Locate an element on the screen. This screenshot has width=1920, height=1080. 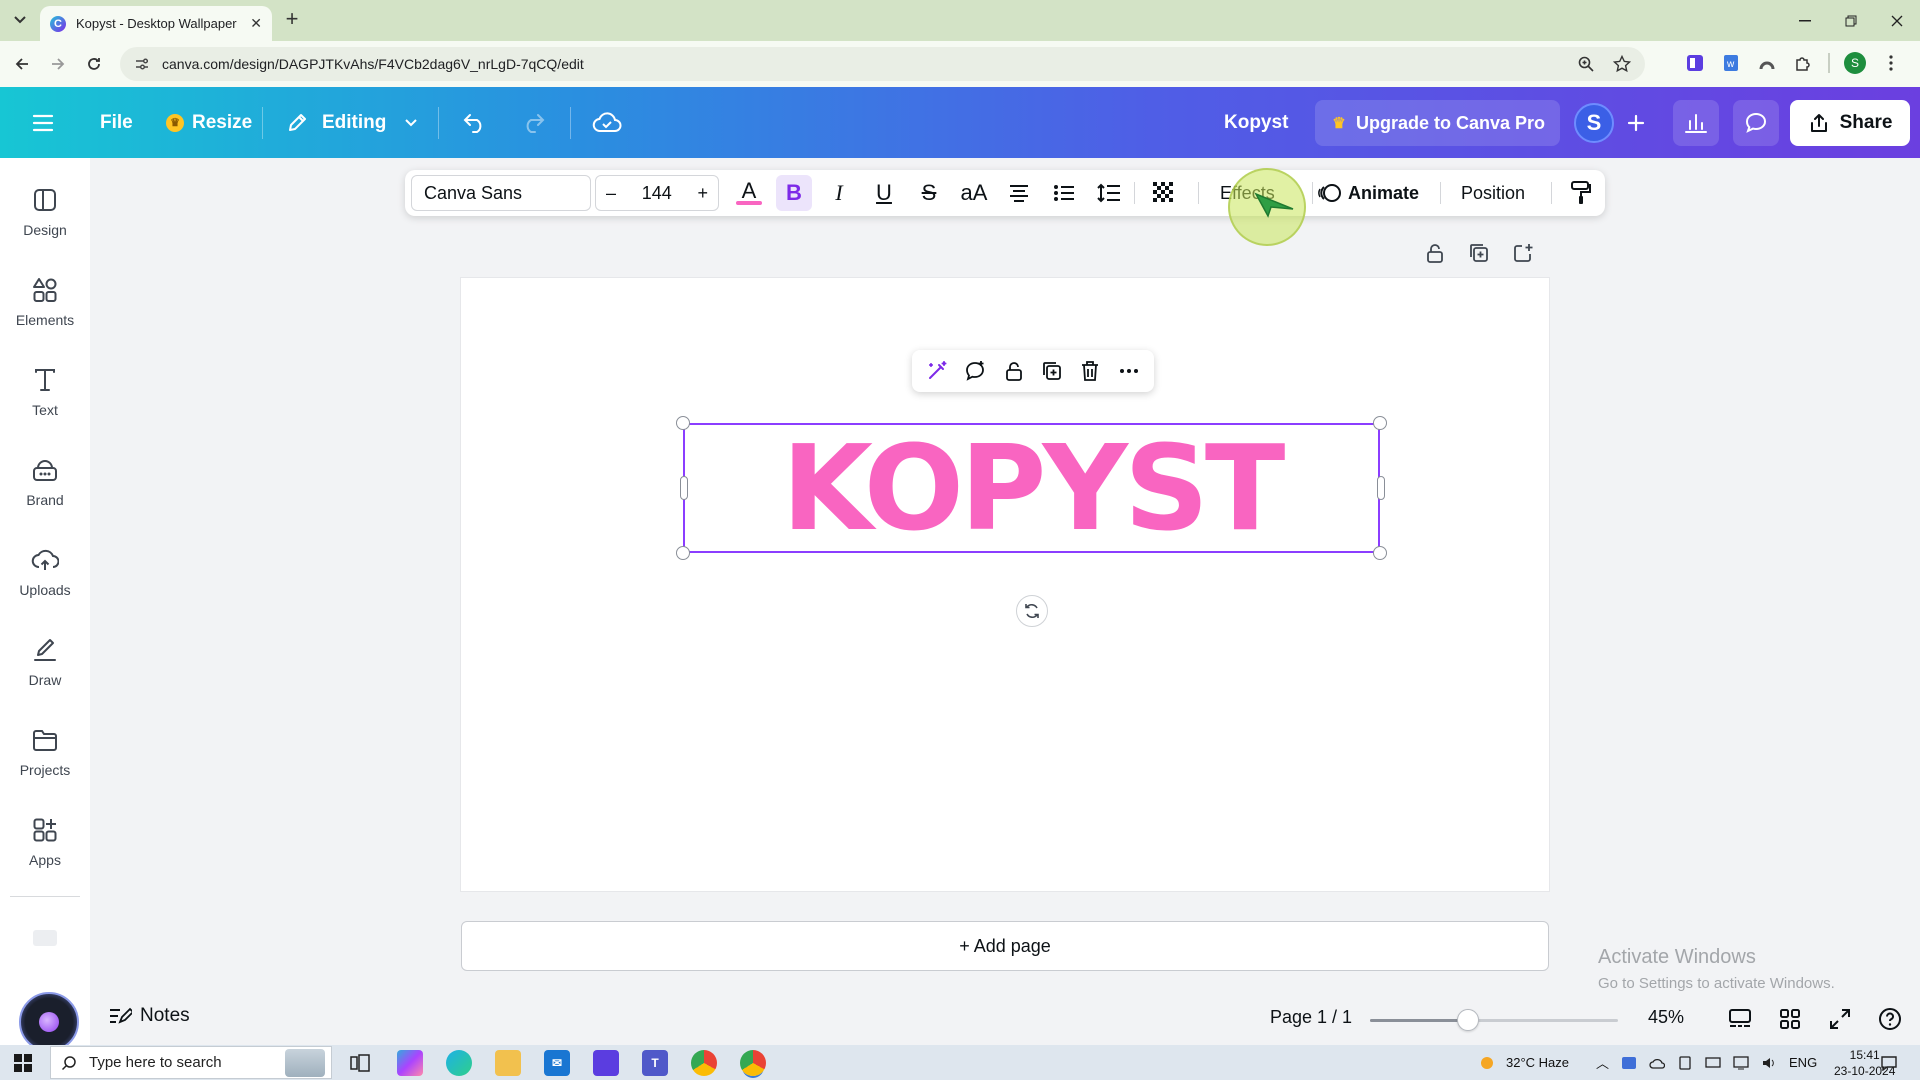
bold-button: B is located at coordinates (794, 193).